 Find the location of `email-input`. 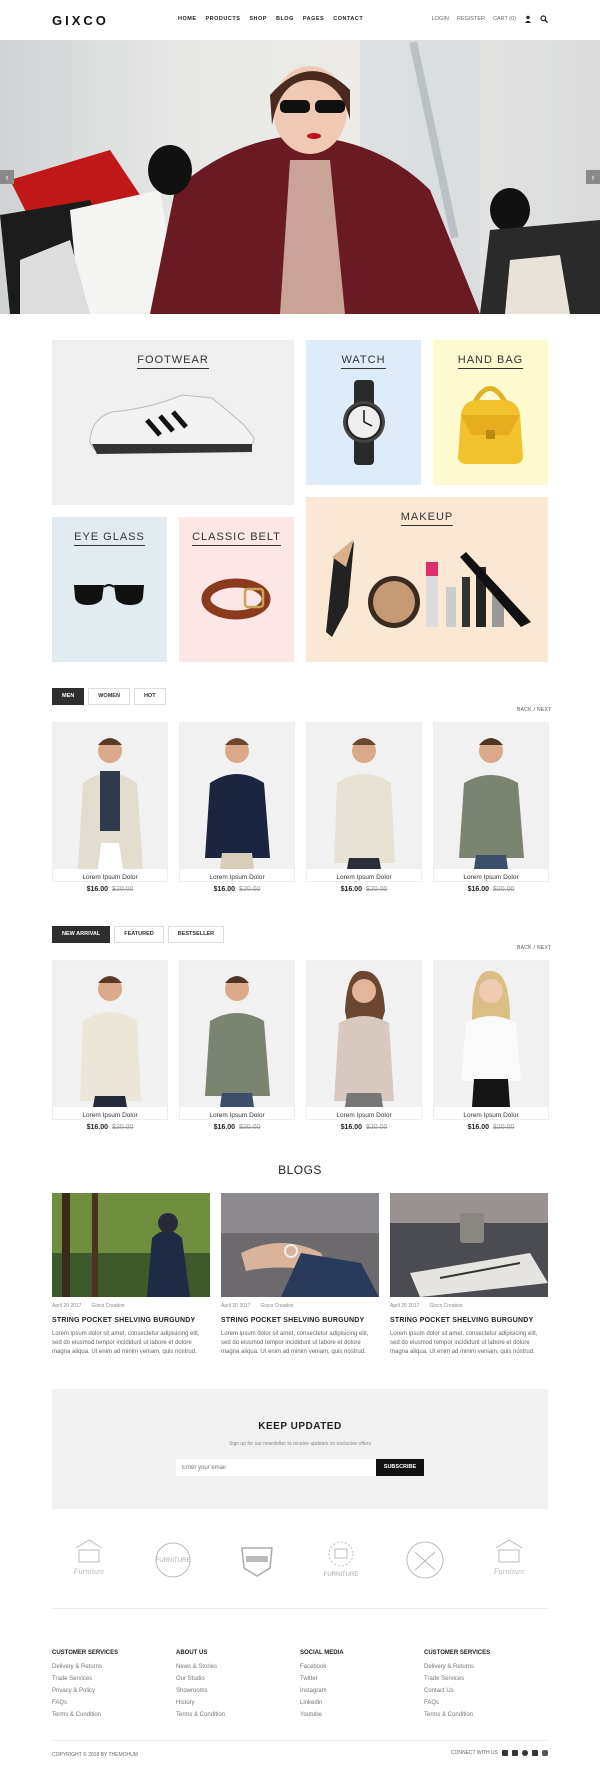

email-input is located at coordinates (276, 1467).